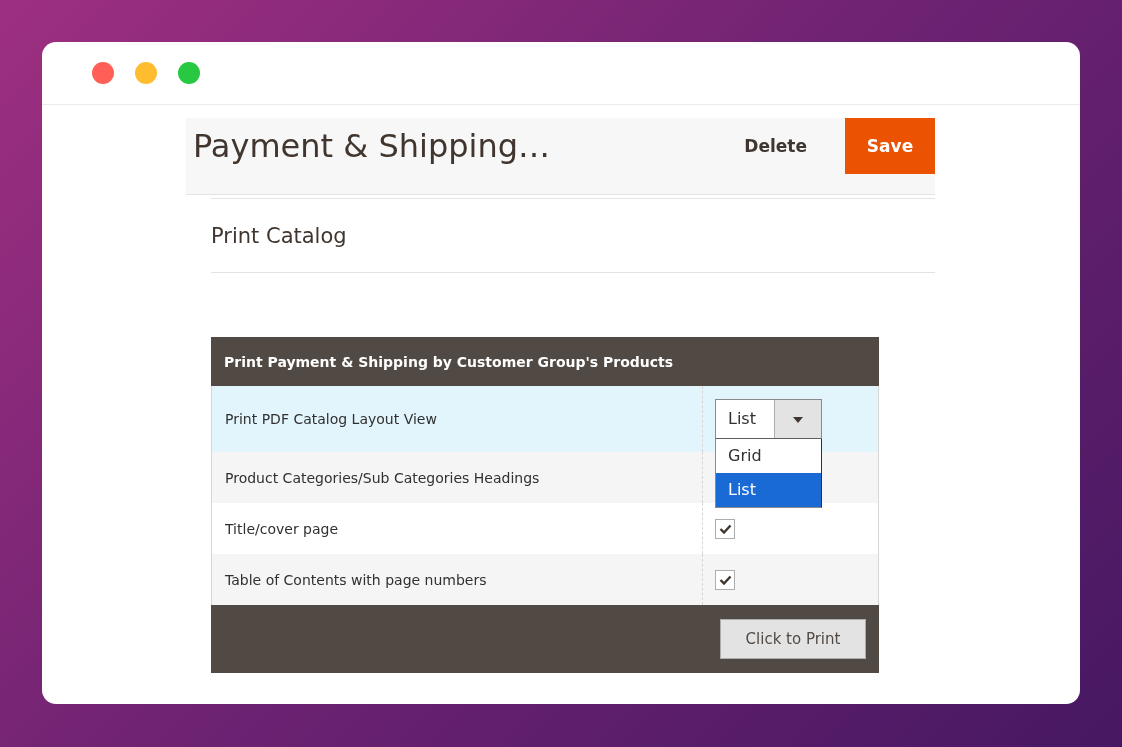 The width and height of the screenshot is (1122, 747). Describe the element at coordinates (768, 456) in the screenshot. I see `dropdown-option: Grid` at that location.